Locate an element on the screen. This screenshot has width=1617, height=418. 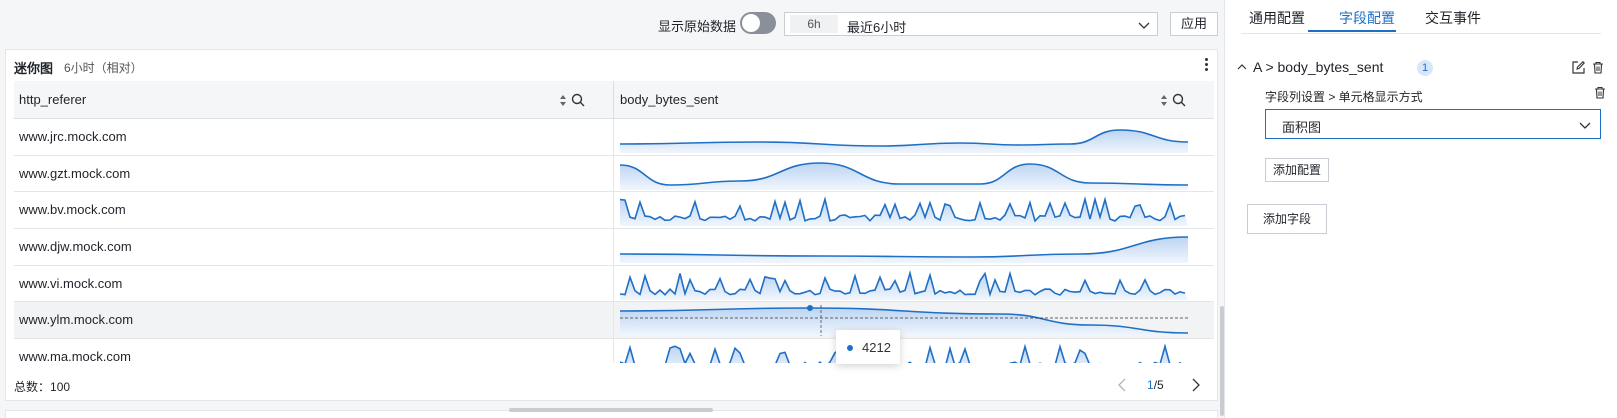
sparkline-tooltip: 4212 is located at coordinates (868, 347).